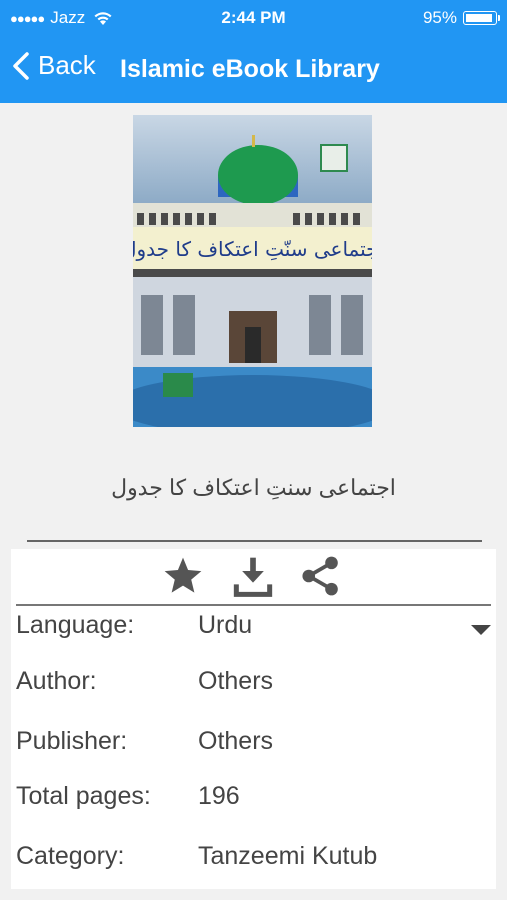 Image resolution: width=507 pixels, height=900 pixels. What do you see at coordinates (56, 681) in the screenshot?
I see `author-label: Author:` at bounding box center [56, 681].